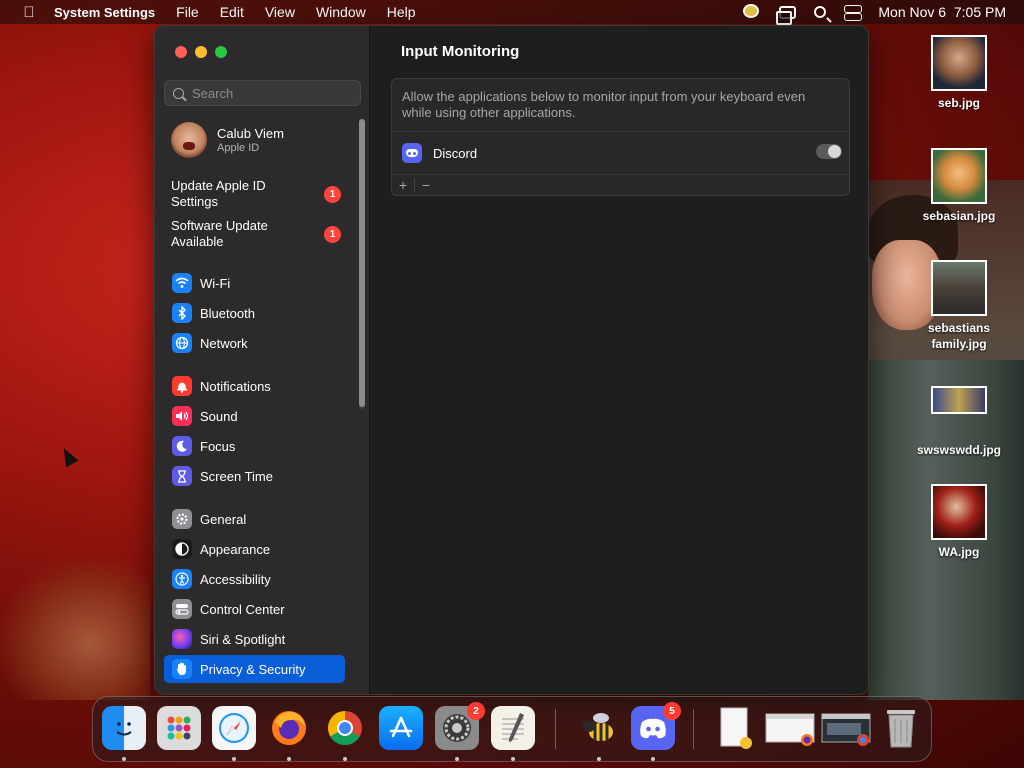  What do you see at coordinates (341, 12) in the screenshot?
I see `menu-window: Window` at bounding box center [341, 12].